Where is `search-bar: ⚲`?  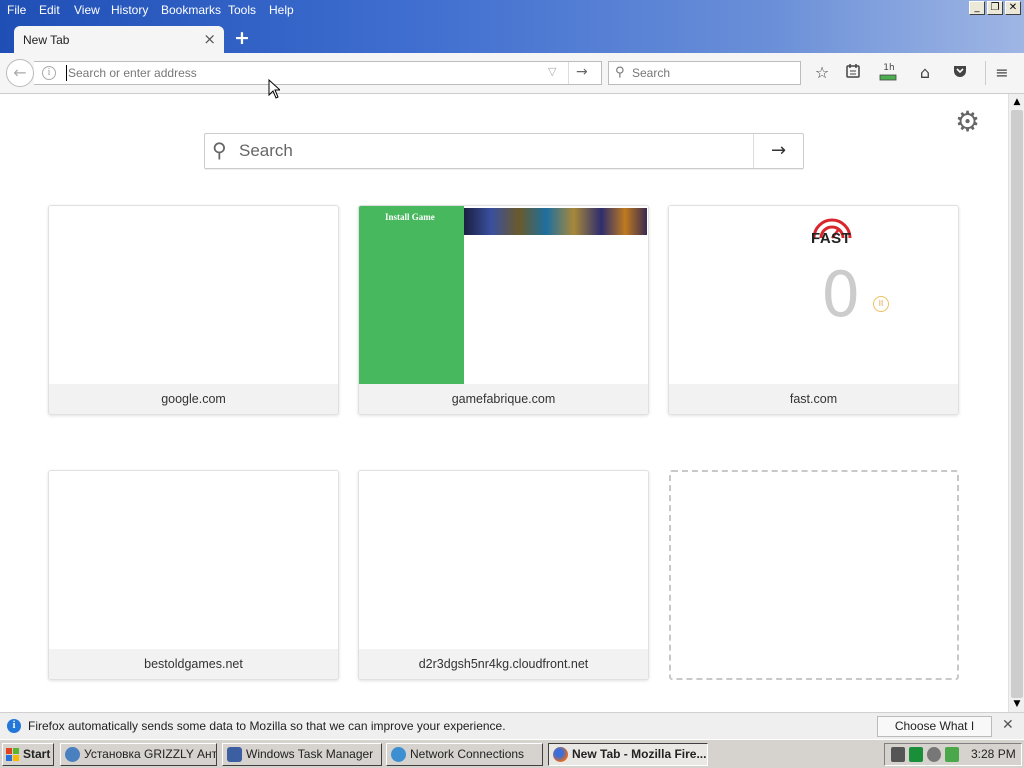 search-bar: ⚲ is located at coordinates (704, 73).